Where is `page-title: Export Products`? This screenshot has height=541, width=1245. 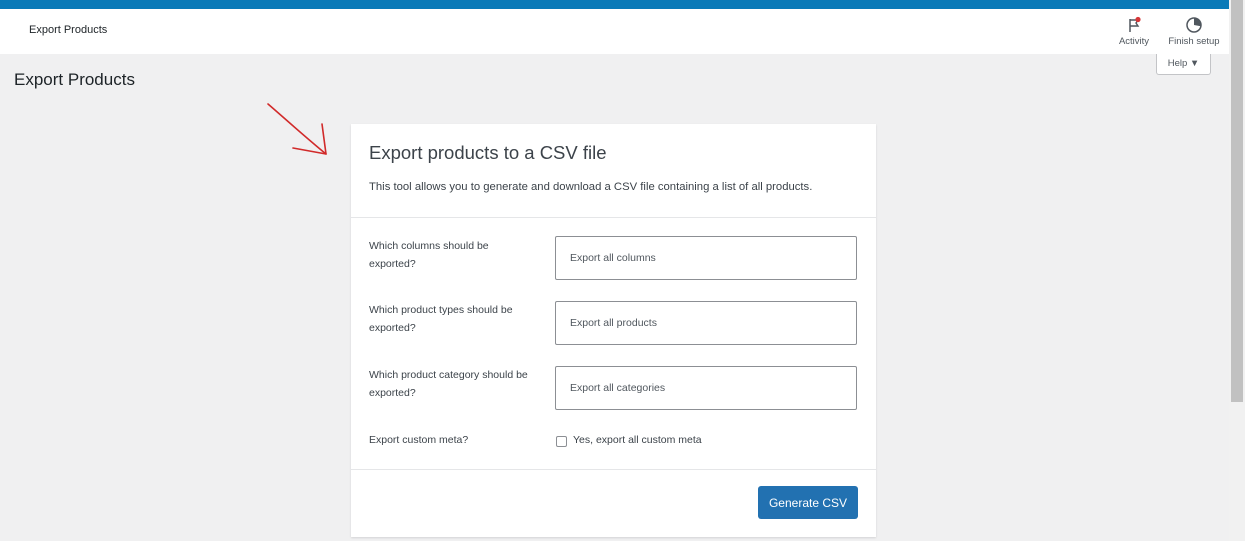
page-title: Export Products is located at coordinates (74, 79).